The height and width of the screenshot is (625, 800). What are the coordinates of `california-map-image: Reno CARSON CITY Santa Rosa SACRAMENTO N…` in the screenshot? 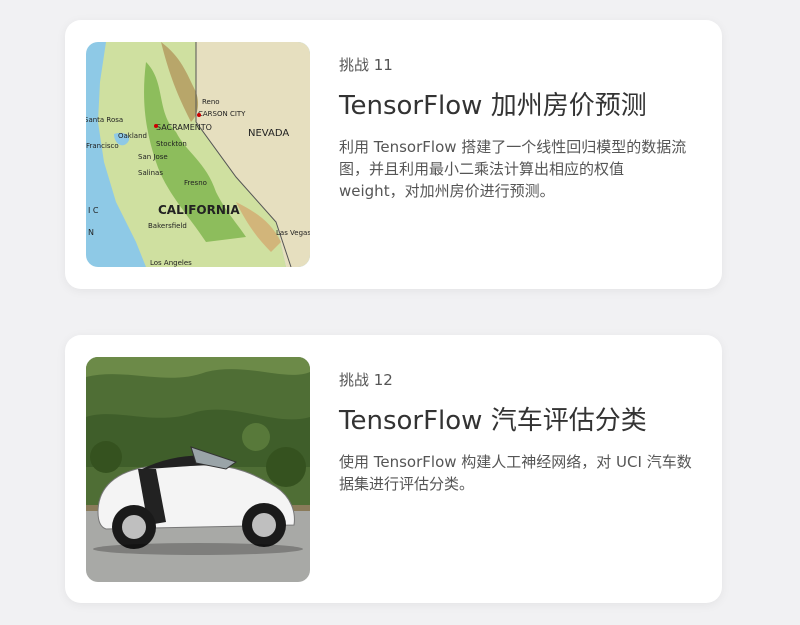 It's located at (198, 154).